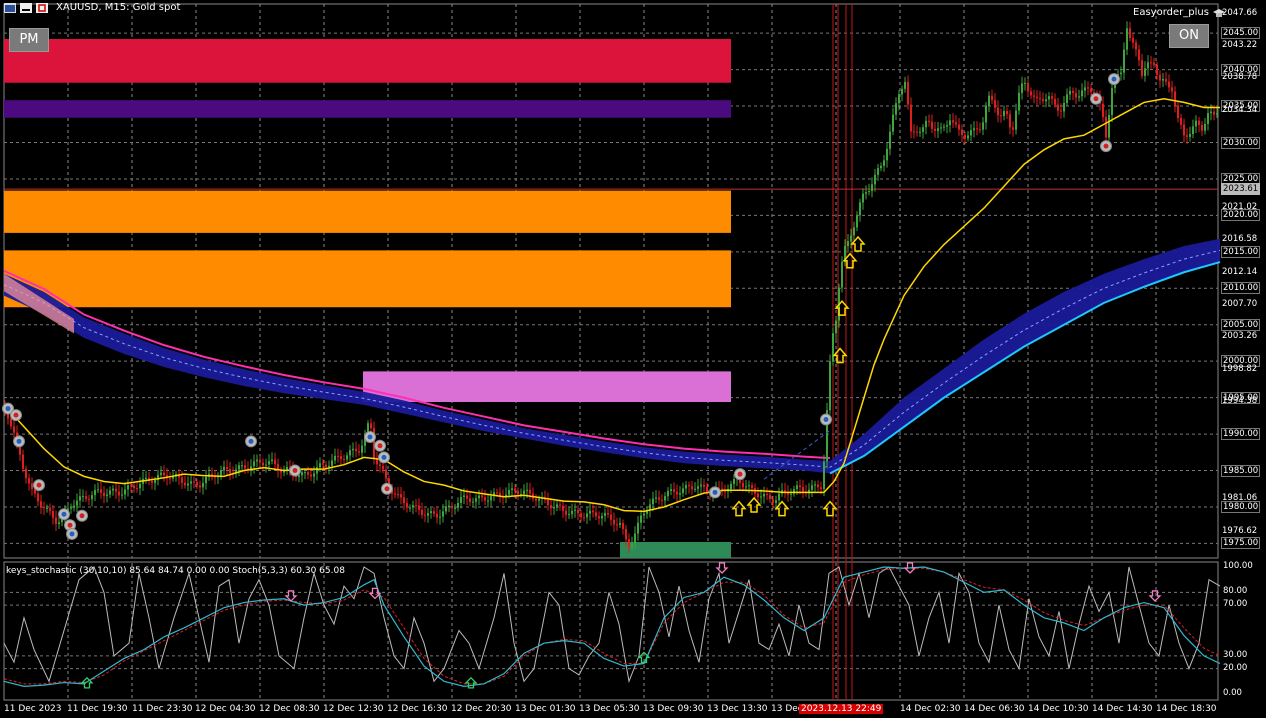 The height and width of the screenshot is (718, 1266). What do you see at coordinates (42, 7) in the screenshot?
I see `restore-icon` at bounding box center [42, 7].